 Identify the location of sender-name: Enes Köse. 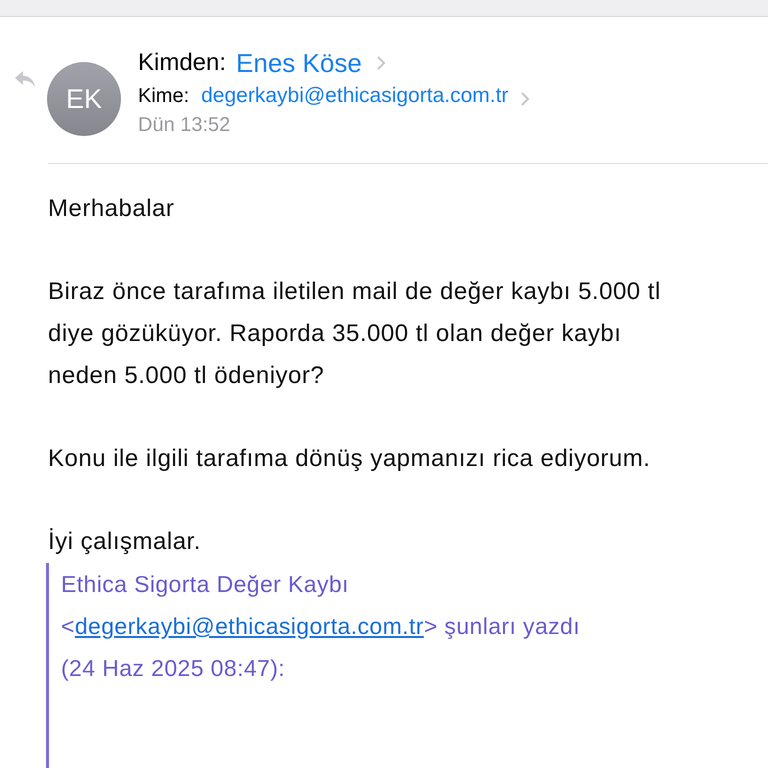
(299, 63).